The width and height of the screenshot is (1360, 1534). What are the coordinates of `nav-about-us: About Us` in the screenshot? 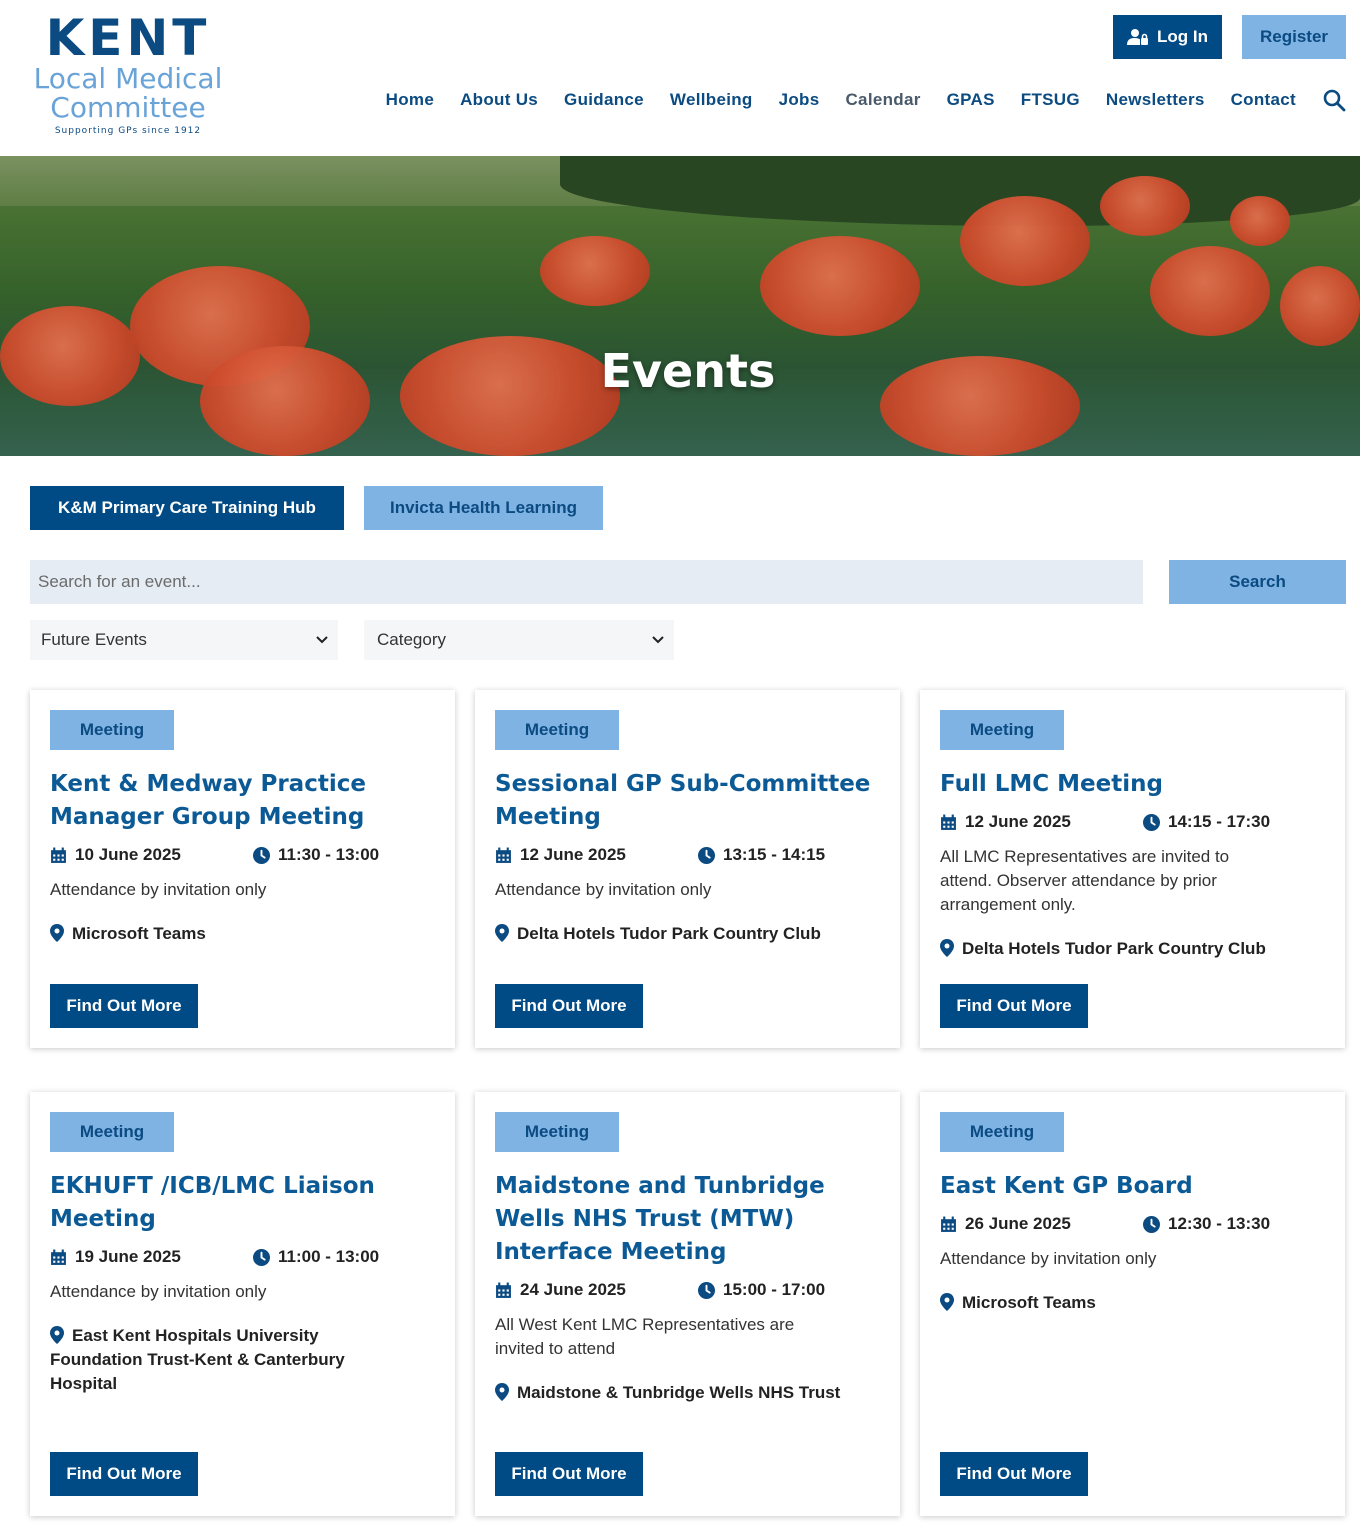 It's located at (499, 100).